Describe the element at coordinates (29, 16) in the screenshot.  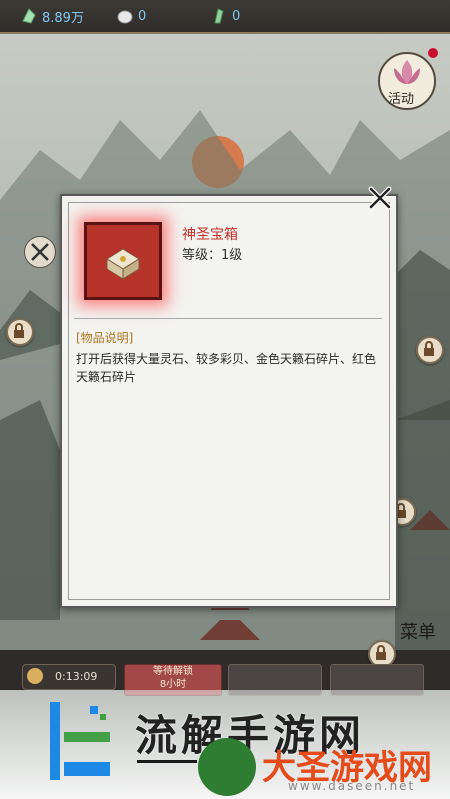
I see `spirit-stone-icon` at that location.